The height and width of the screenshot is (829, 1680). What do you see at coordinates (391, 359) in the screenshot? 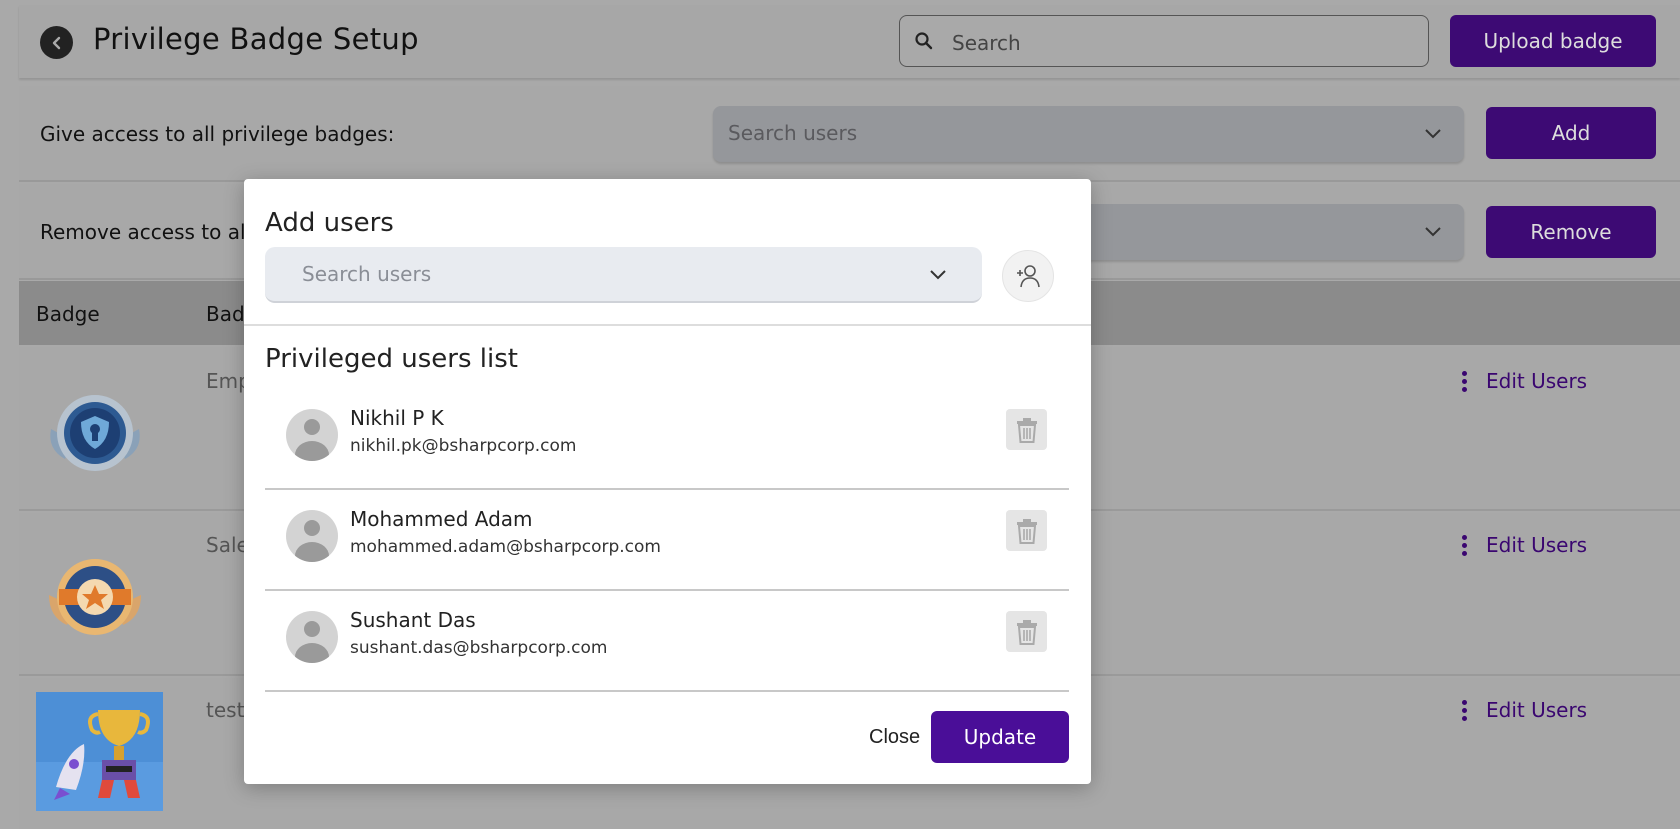
I see `list-title: Privileged users list` at bounding box center [391, 359].